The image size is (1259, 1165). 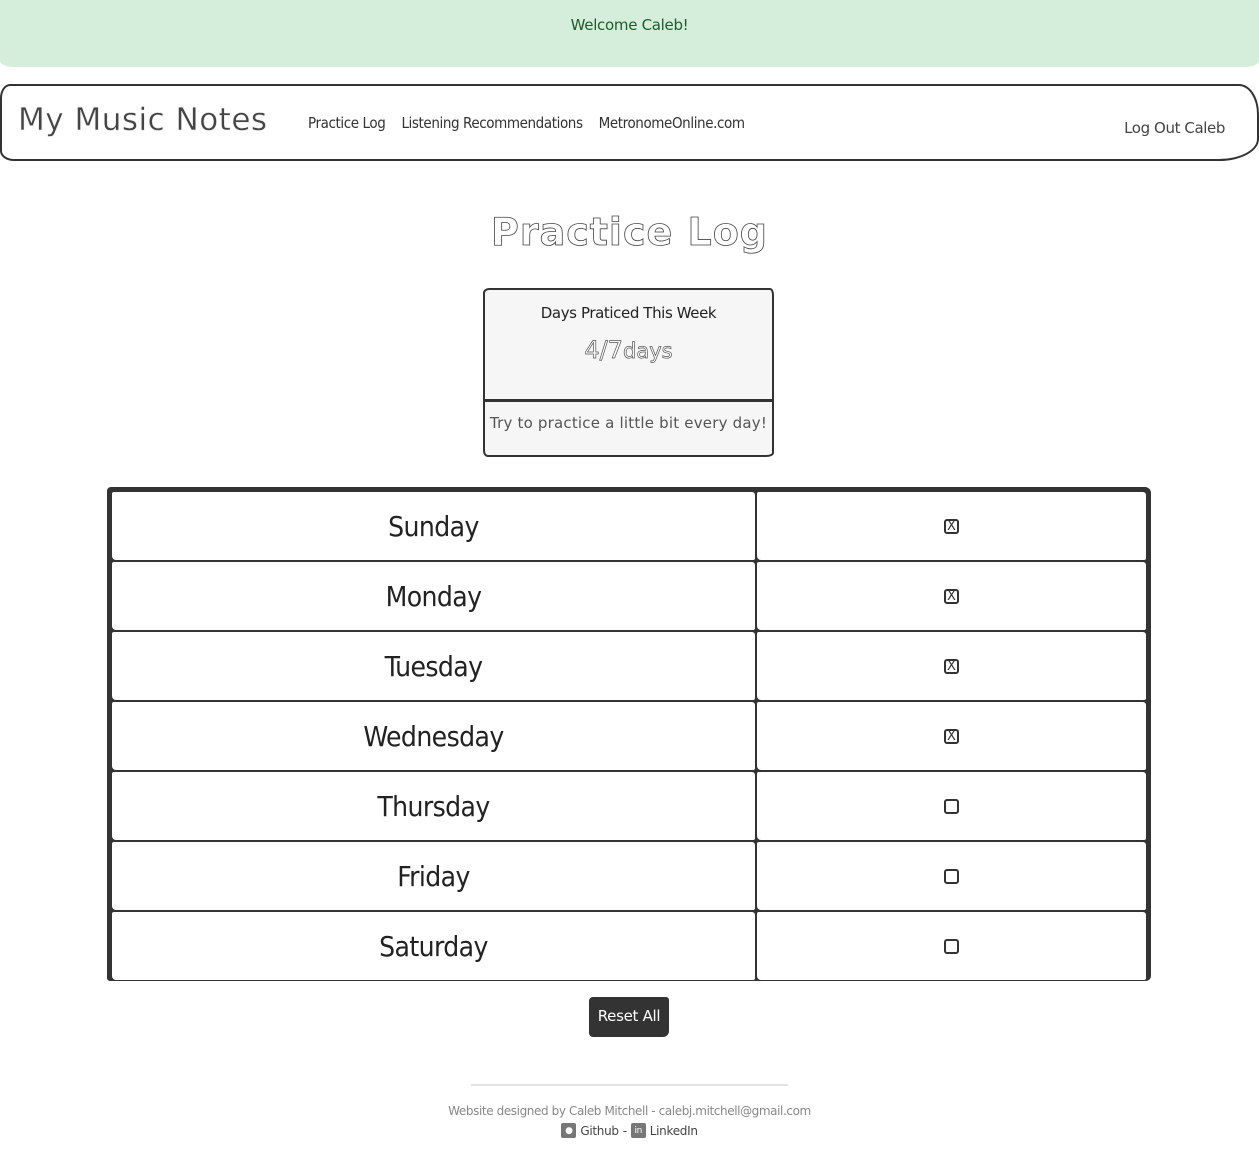 What do you see at coordinates (629, 1085) in the screenshot?
I see `footer-divider` at bounding box center [629, 1085].